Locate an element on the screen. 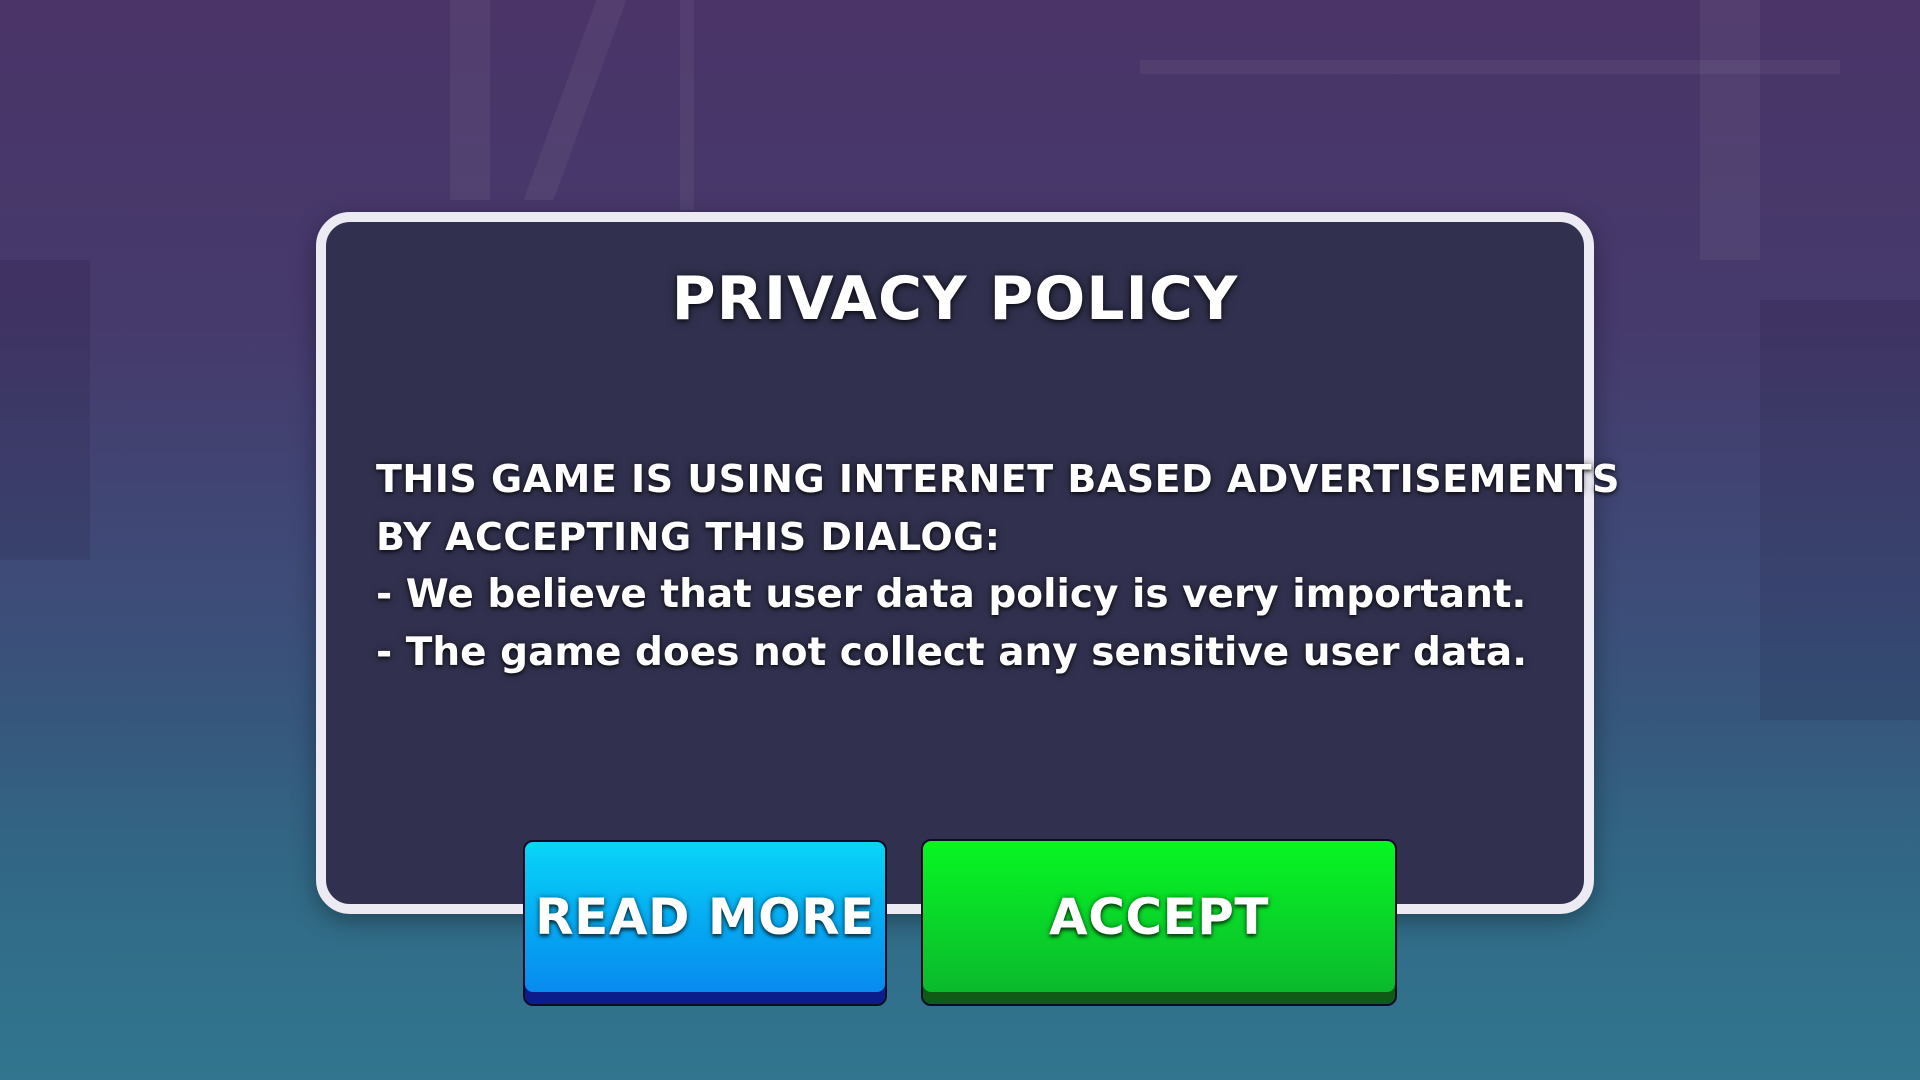 This screenshot has height=1080, width=1920. accept-button: ACCEPT is located at coordinates (1159, 922).